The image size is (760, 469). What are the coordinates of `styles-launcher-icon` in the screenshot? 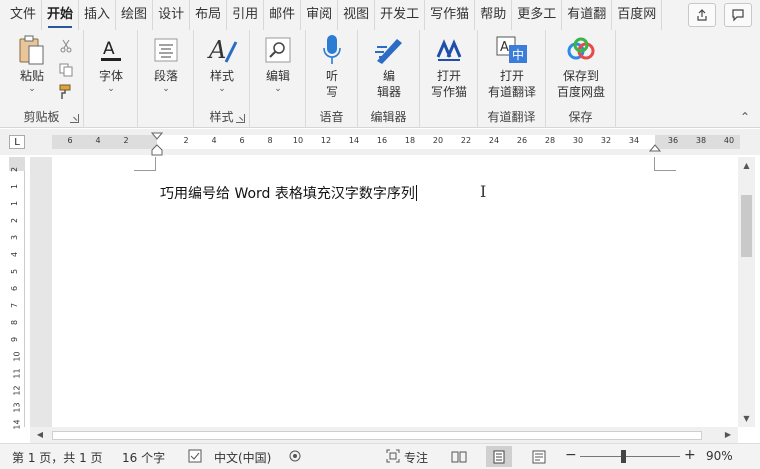 It's located at (240, 118).